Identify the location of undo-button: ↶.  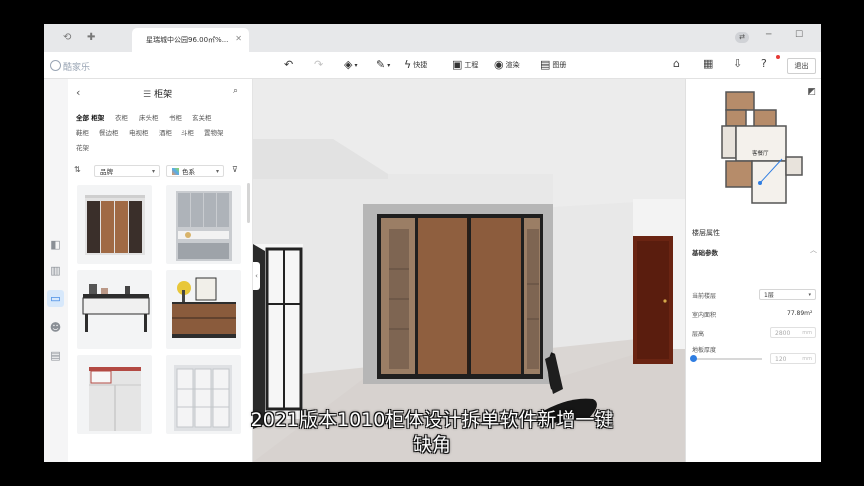
(289, 64).